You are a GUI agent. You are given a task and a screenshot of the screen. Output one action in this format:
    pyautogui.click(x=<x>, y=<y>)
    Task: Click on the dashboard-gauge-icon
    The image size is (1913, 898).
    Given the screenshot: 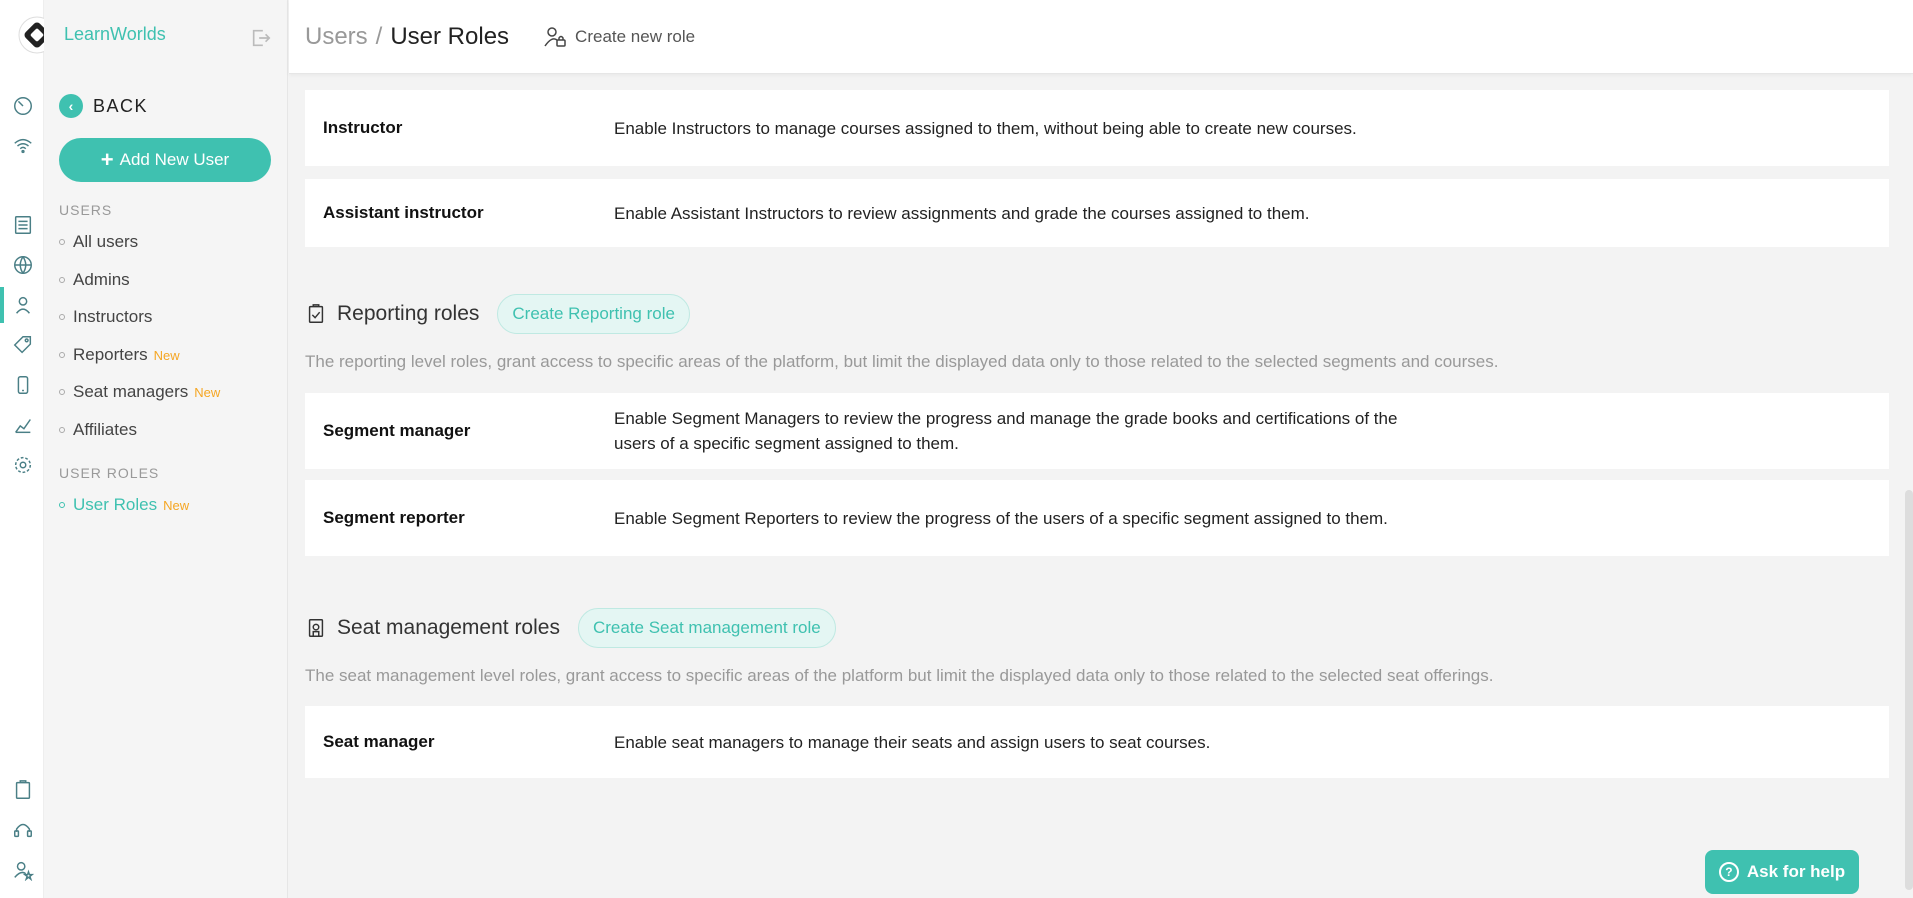 What is the action you would take?
    pyautogui.click(x=23, y=106)
    